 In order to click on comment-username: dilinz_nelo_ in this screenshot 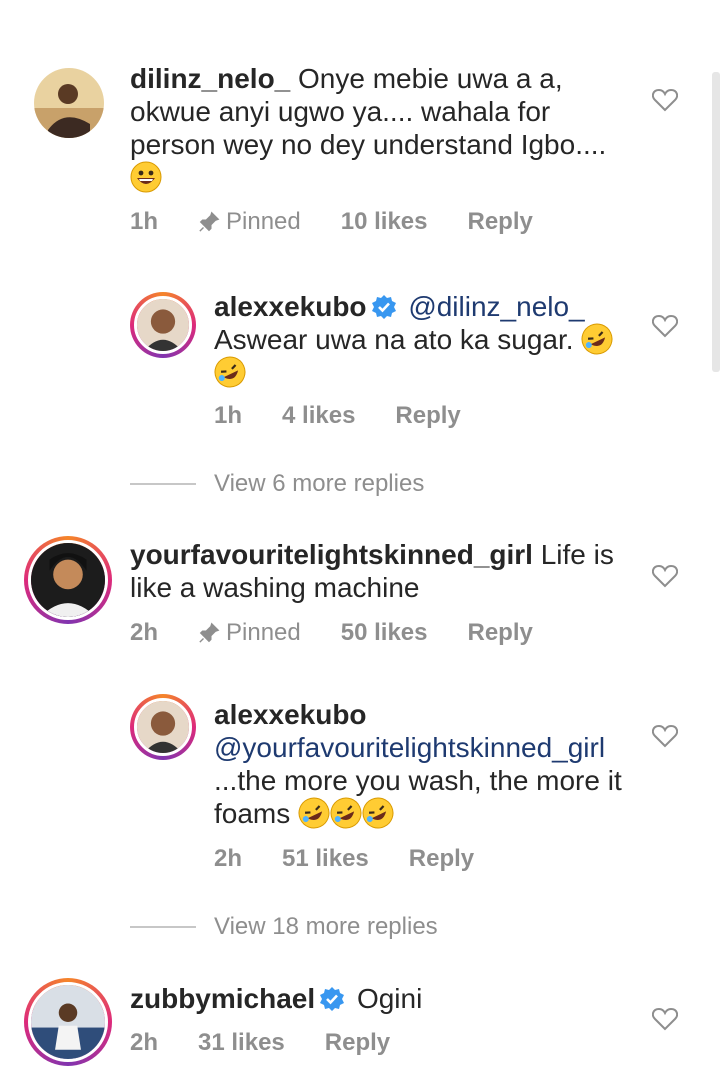, I will do `click(210, 78)`.